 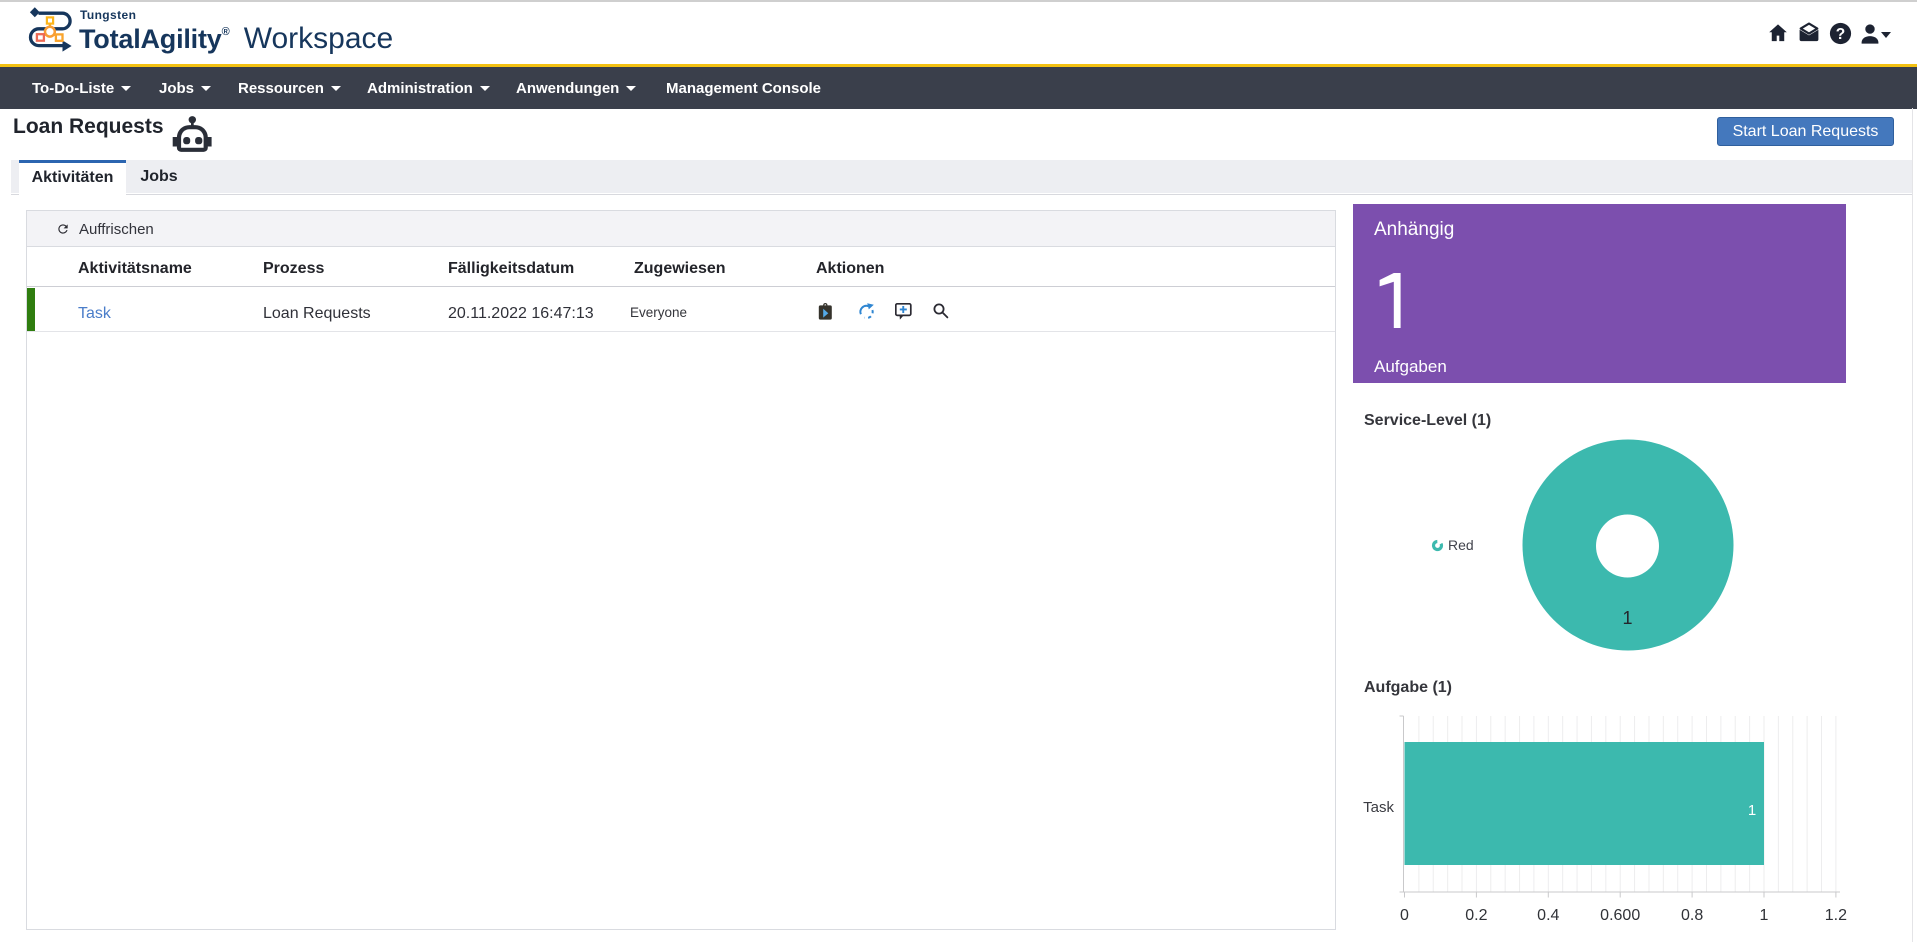 What do you see at coordinates (1378, 807) in the screenshot?
I see `svg-text: Task` at bounding box center [1378, 807].